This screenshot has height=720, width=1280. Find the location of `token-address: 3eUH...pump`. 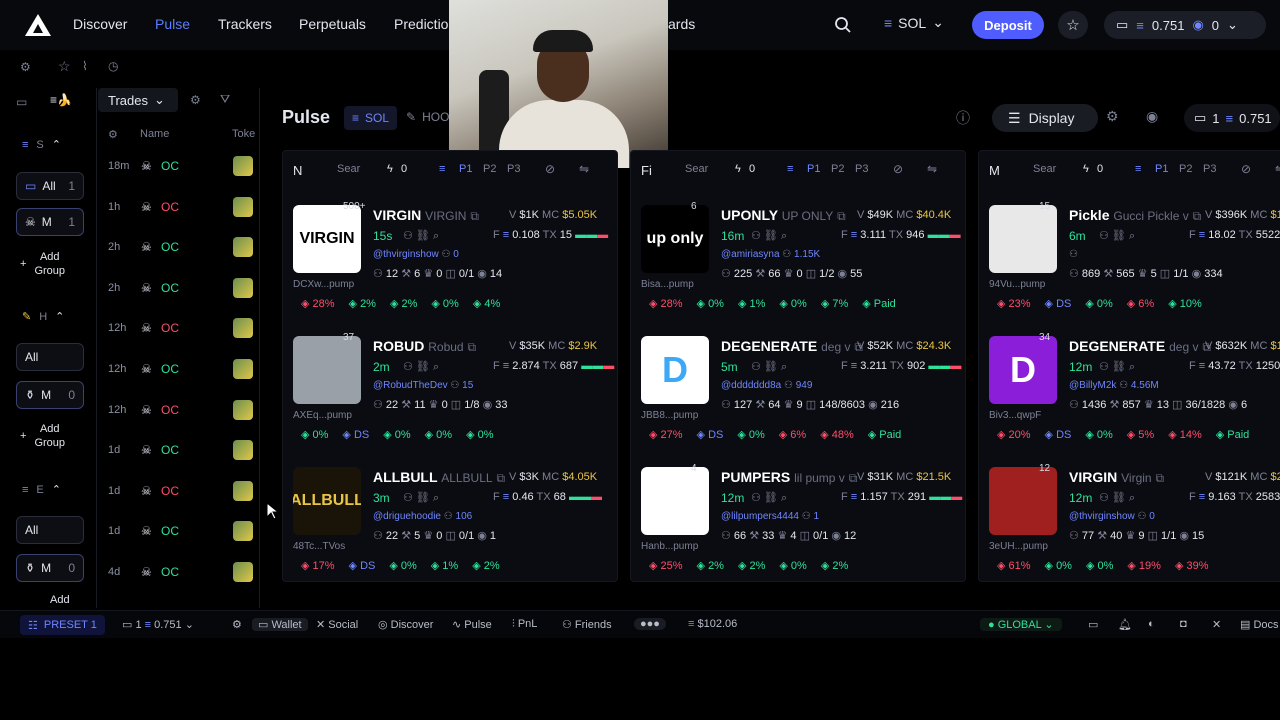

token-address: 3eUH...pump is located at coordinates (1018, 546).